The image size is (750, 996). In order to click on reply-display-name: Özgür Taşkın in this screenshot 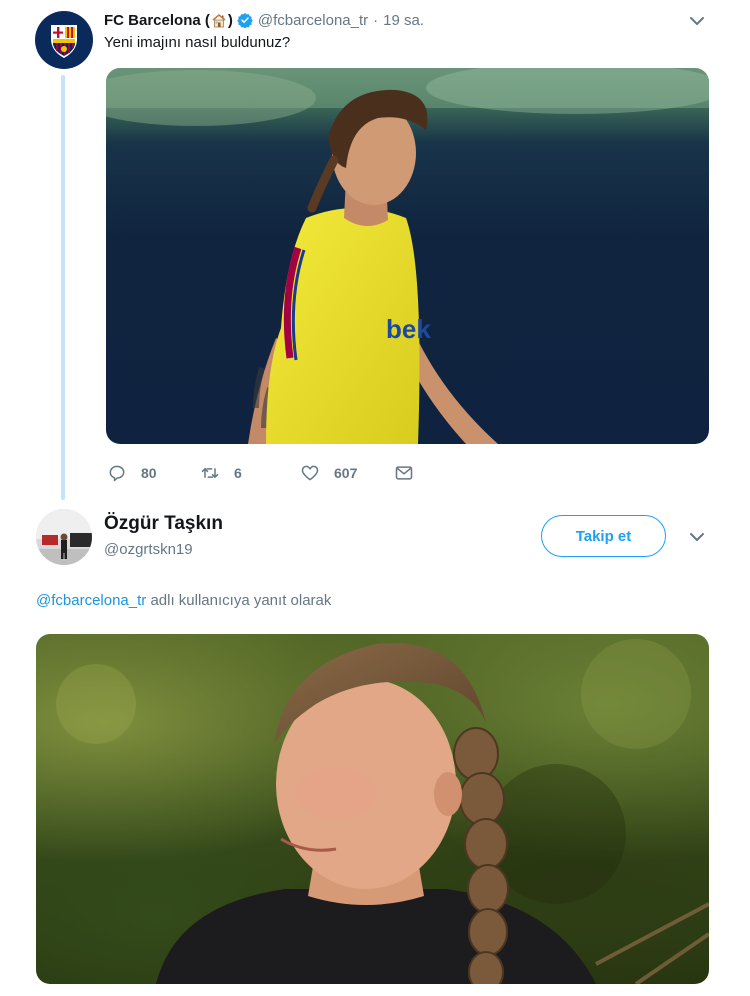, I will do `click(163, 524)`.